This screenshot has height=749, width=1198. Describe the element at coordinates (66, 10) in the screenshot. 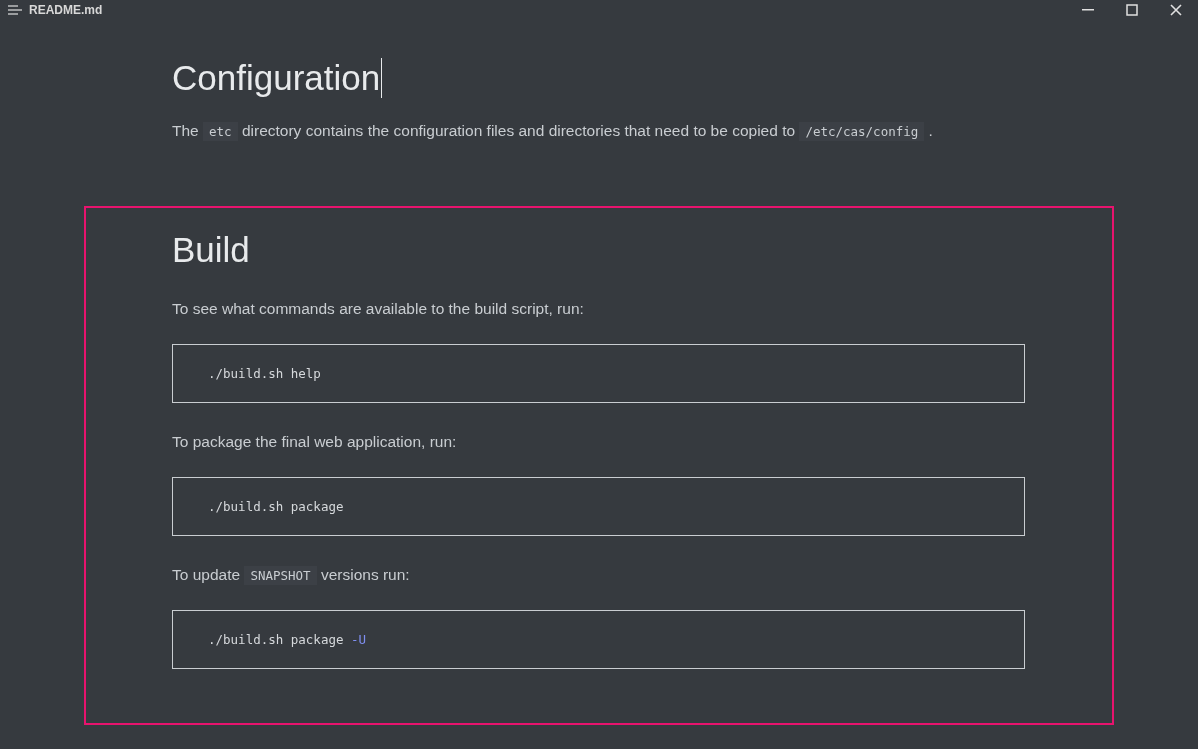

I see `window-title: README.md` at that location.